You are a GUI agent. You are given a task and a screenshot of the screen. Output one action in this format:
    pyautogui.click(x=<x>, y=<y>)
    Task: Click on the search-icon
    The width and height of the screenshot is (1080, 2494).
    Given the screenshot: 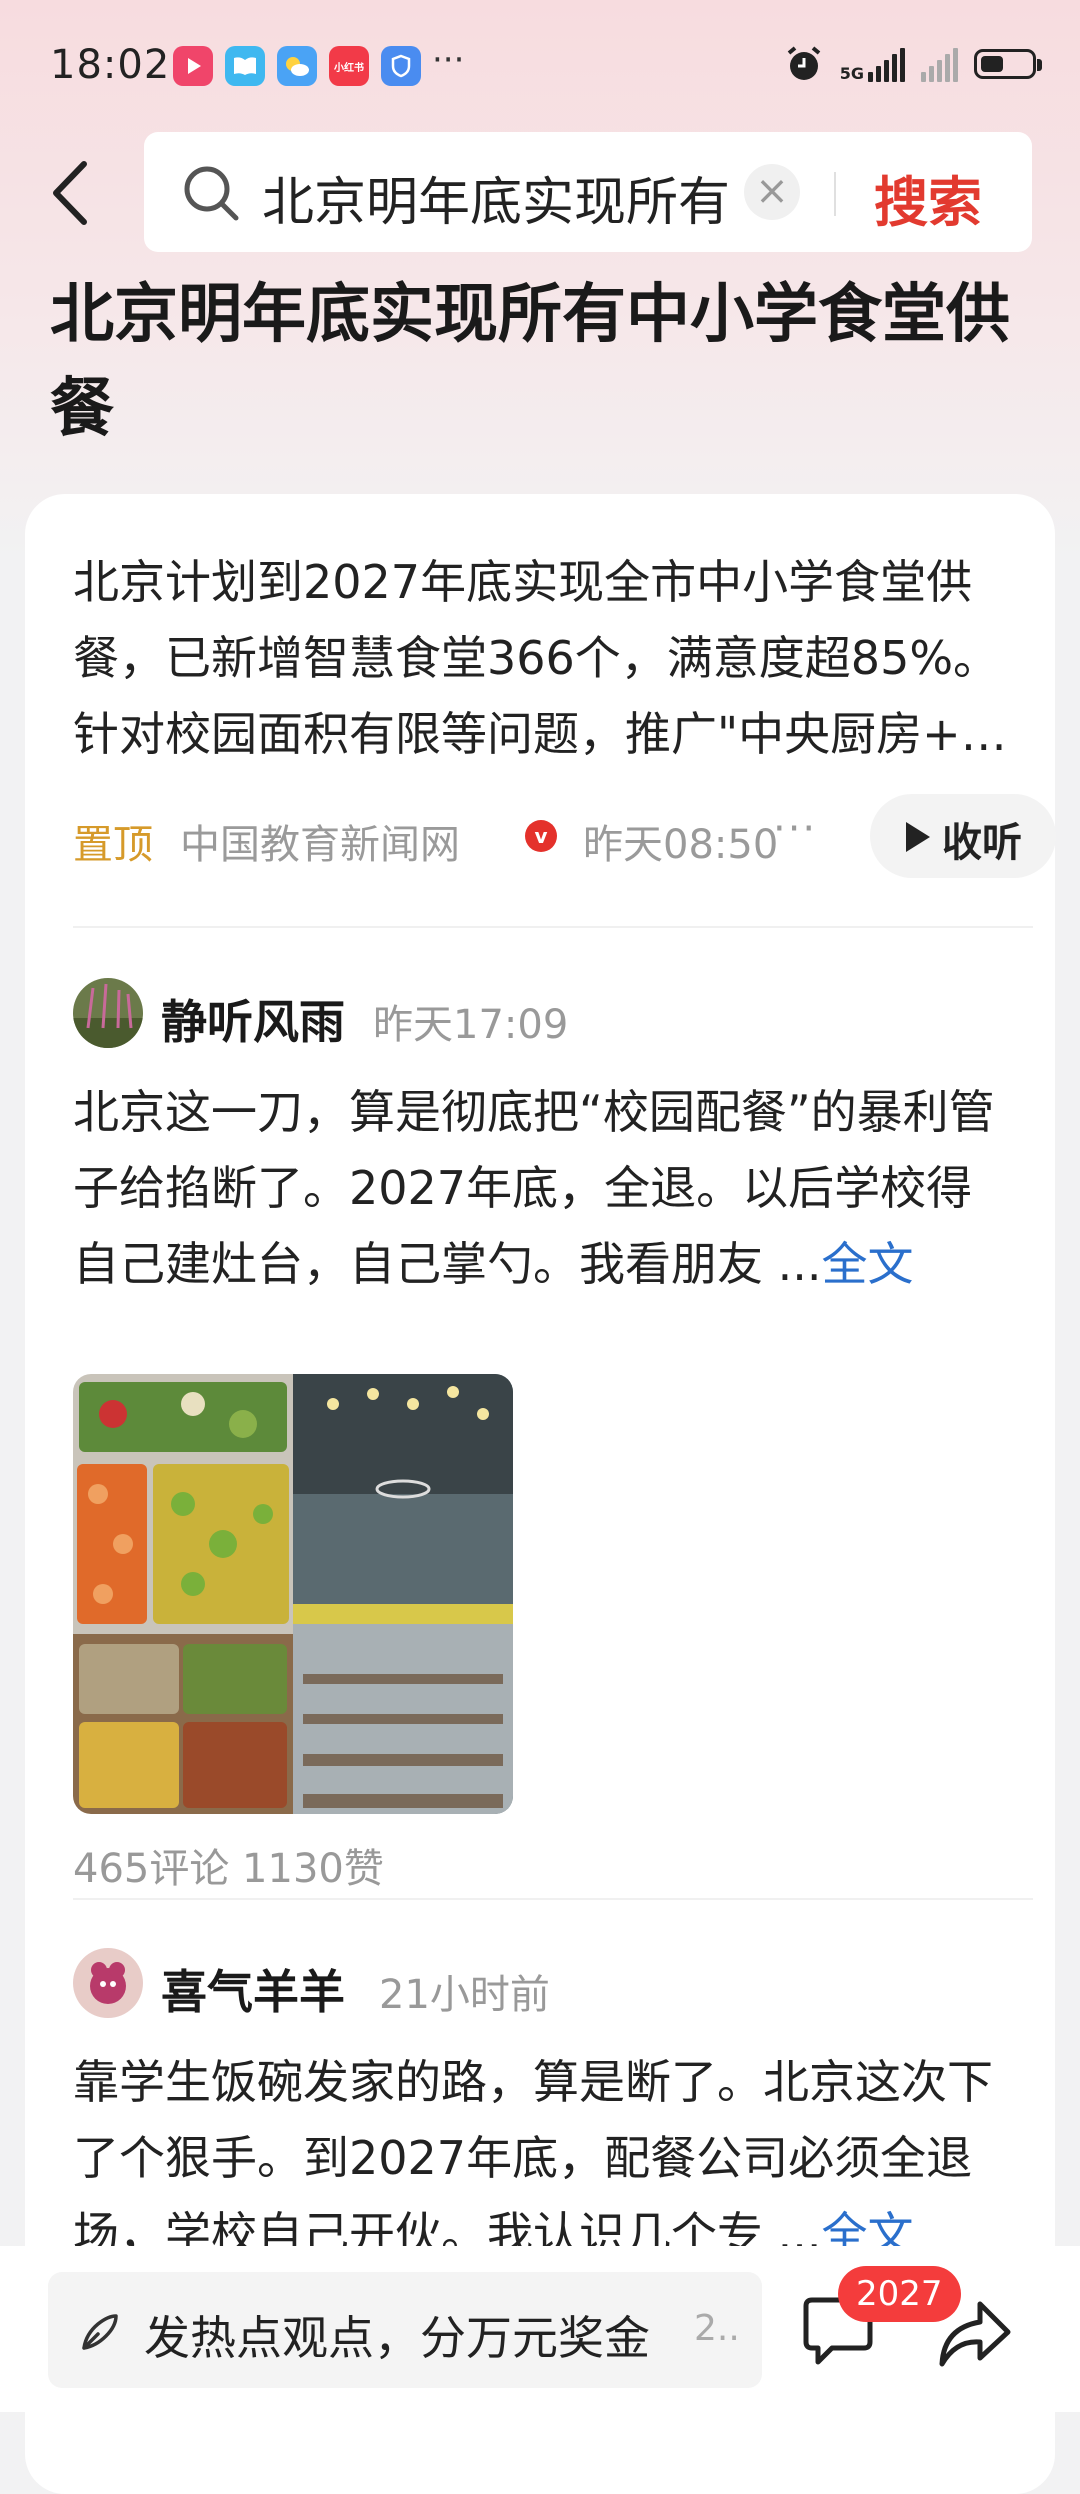 What is the action you would take?
    pyautogui.click(x=211, y=193)
    